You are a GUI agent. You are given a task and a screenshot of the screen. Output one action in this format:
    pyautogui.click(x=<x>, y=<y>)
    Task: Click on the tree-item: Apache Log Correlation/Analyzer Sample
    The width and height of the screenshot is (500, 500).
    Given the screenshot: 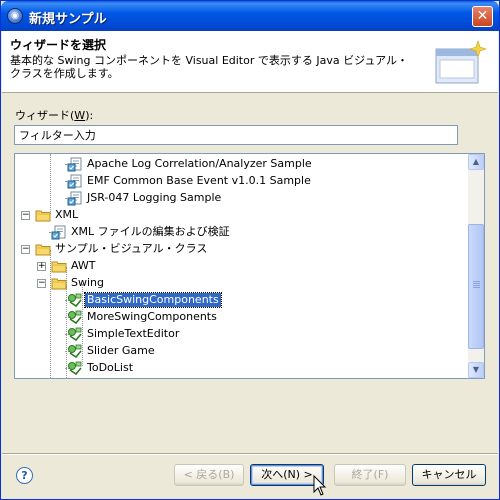 What is the action you would take?
    pyautogui.click(x=241, y=164)
    